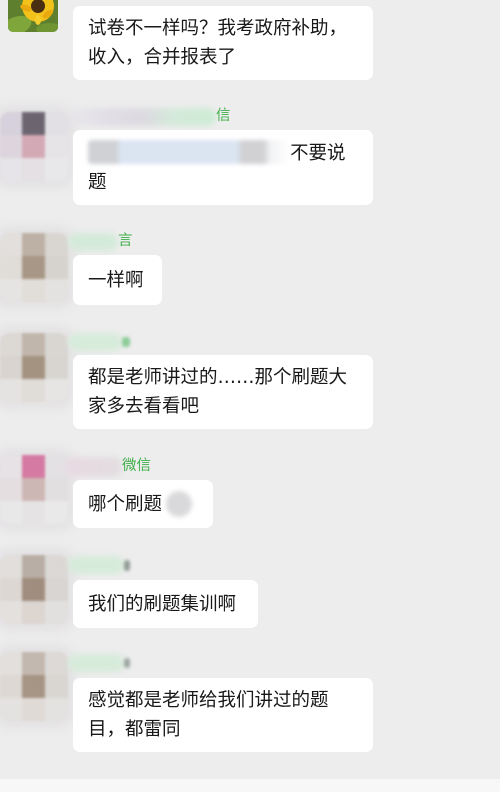 The height and width of the screenshot is (792, 500). What do you see at coordinates (223, 715) in the screenshot?
I see `message-bubble: 感觉都是老师给我们讲过的题 目，都雷同` at bounding box center [223, 715].